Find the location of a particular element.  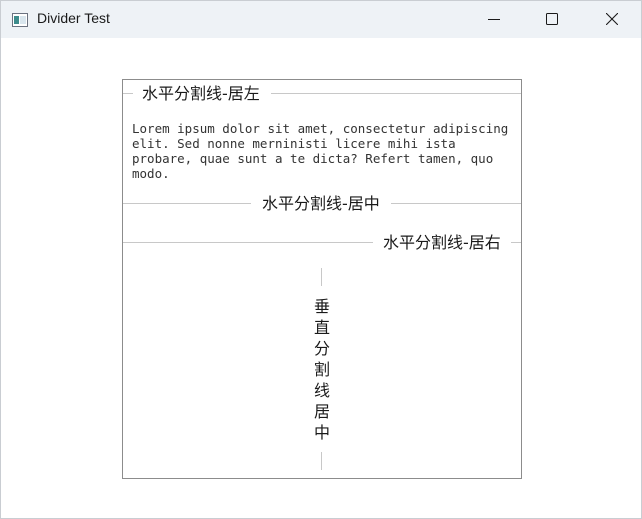

window-title: Divider Test is located at coordinates (73, 18).